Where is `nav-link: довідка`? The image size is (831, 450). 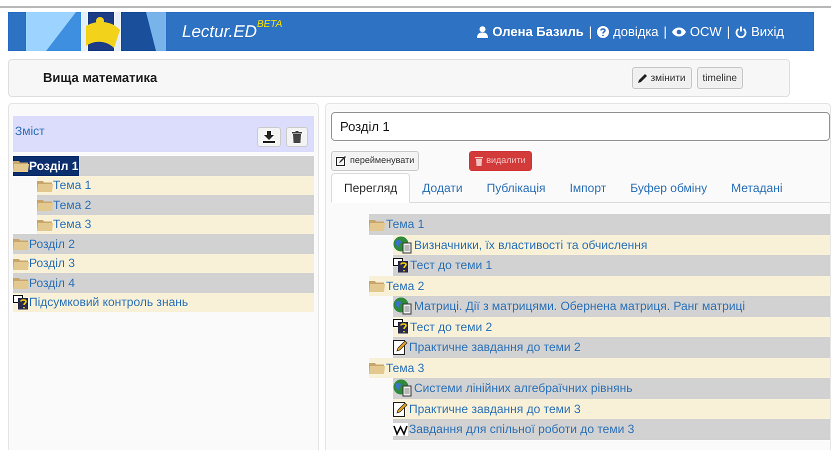
nav-link: довідка is located at coordinates (628, 32).